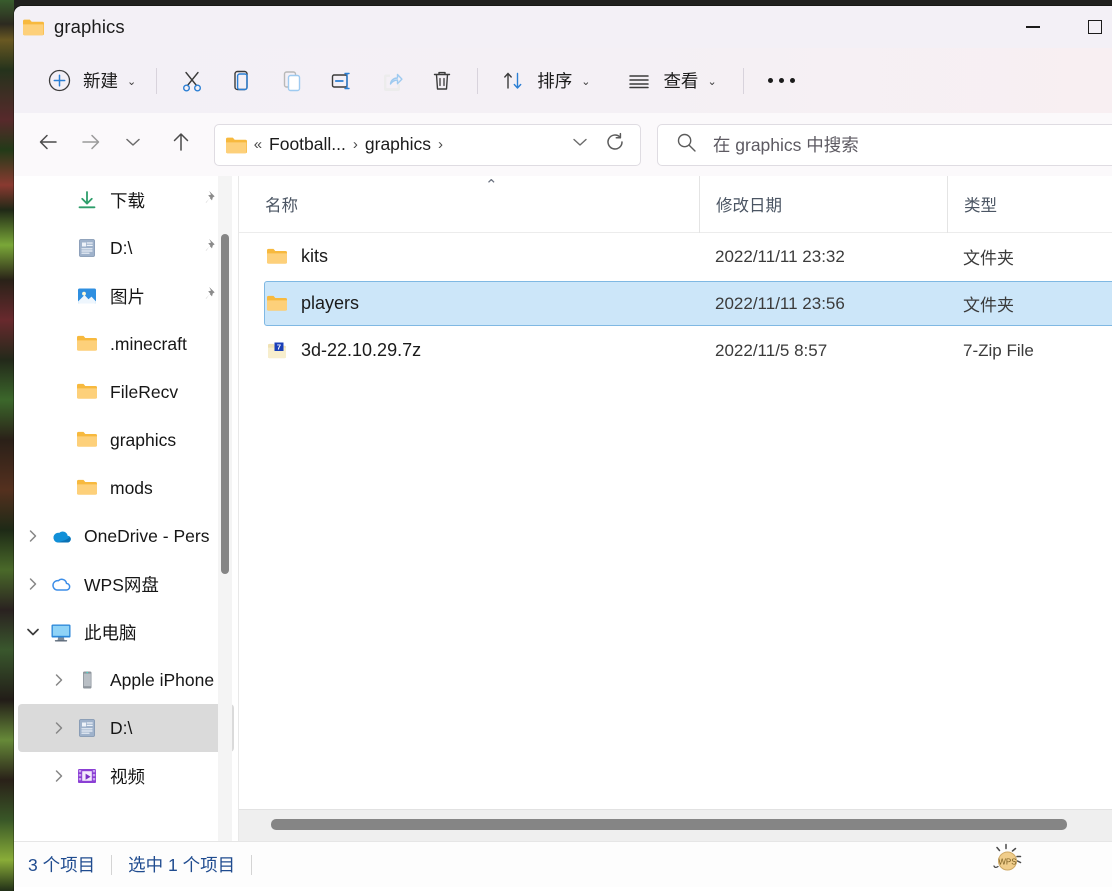 This screenshot has width=1112, height=891. Describe the element at coordinates (126, 632) in the screenshot. I see `sidebar-item-此电脑: 此电脑` at that location.